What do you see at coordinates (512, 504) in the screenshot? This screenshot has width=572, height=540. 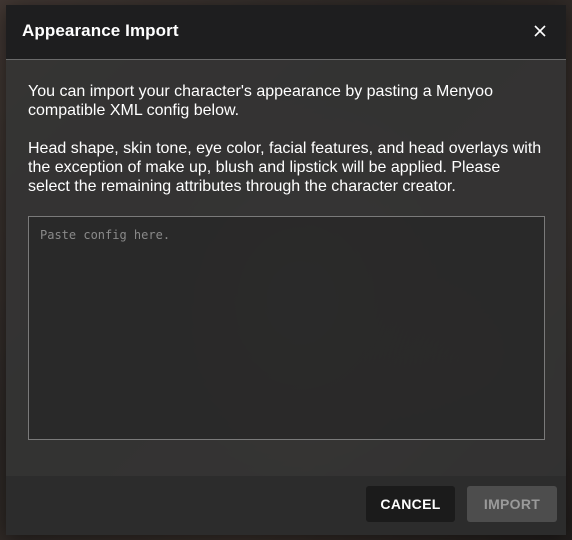 I see `import-button: IMPORT` at bounding box center [512, 504].